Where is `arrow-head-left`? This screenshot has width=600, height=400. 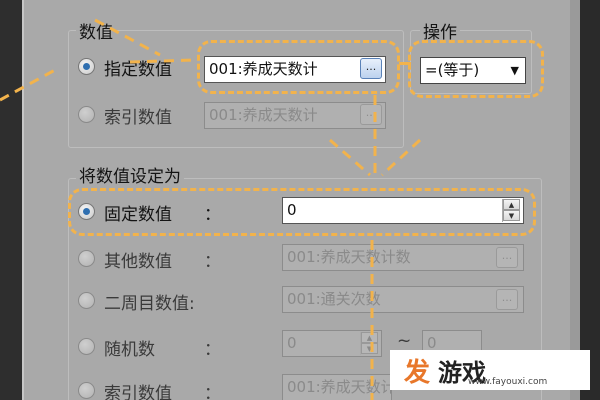 arrow-head-left is located at coordinates (350, 157).